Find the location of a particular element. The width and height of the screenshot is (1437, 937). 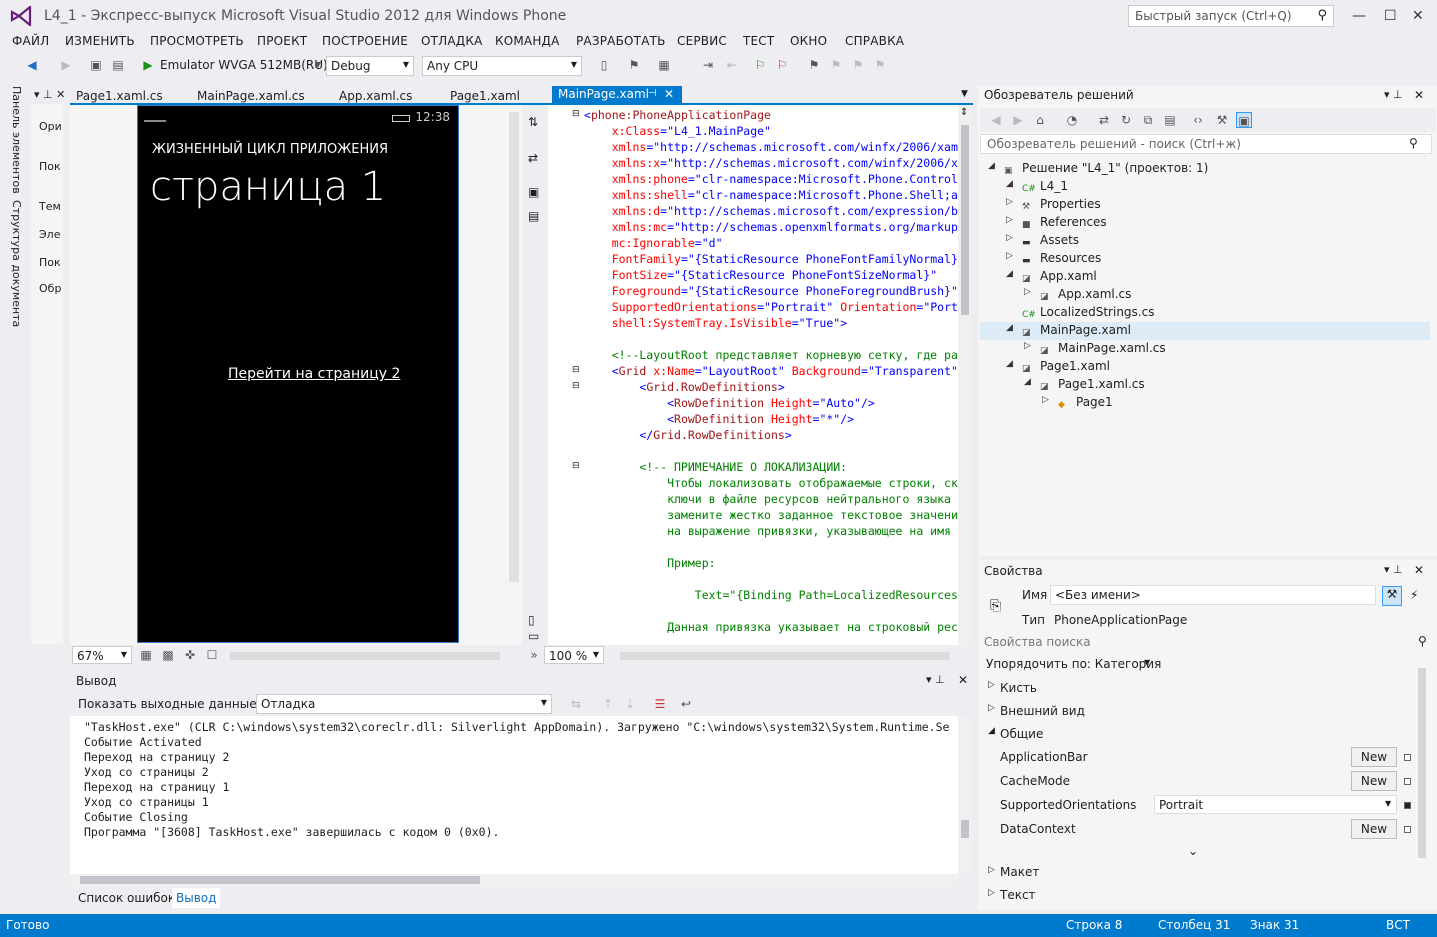

word-wrap-icon: ↩ is located at coordinates (686, 704).